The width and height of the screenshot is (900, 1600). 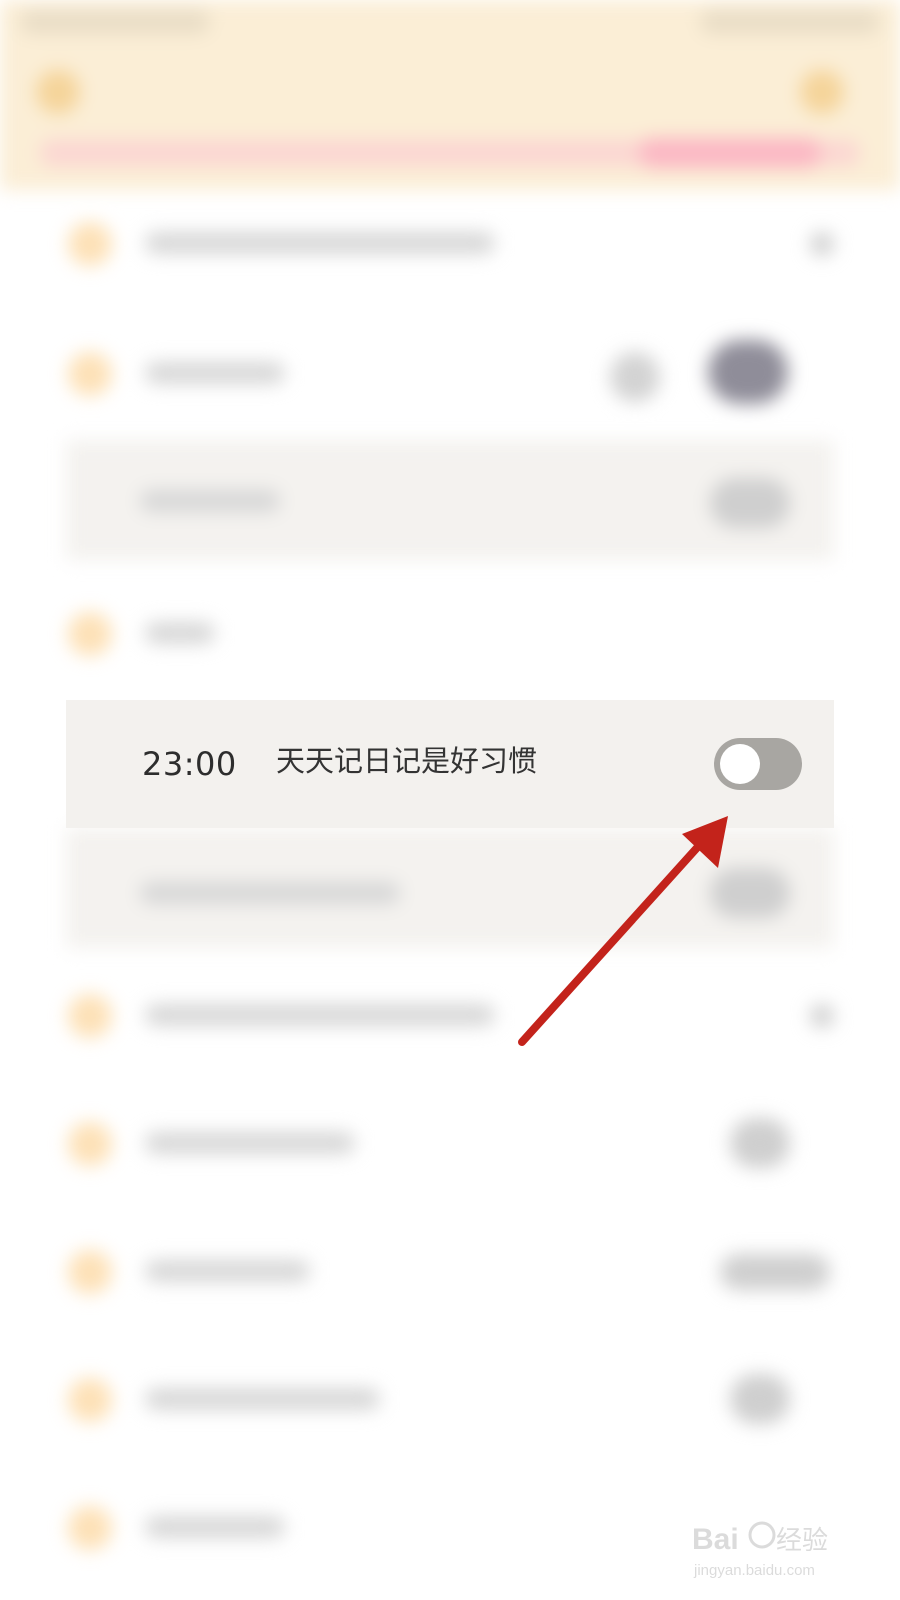 I want to click on svg-text: Bai, so click(x=715, y=1539).